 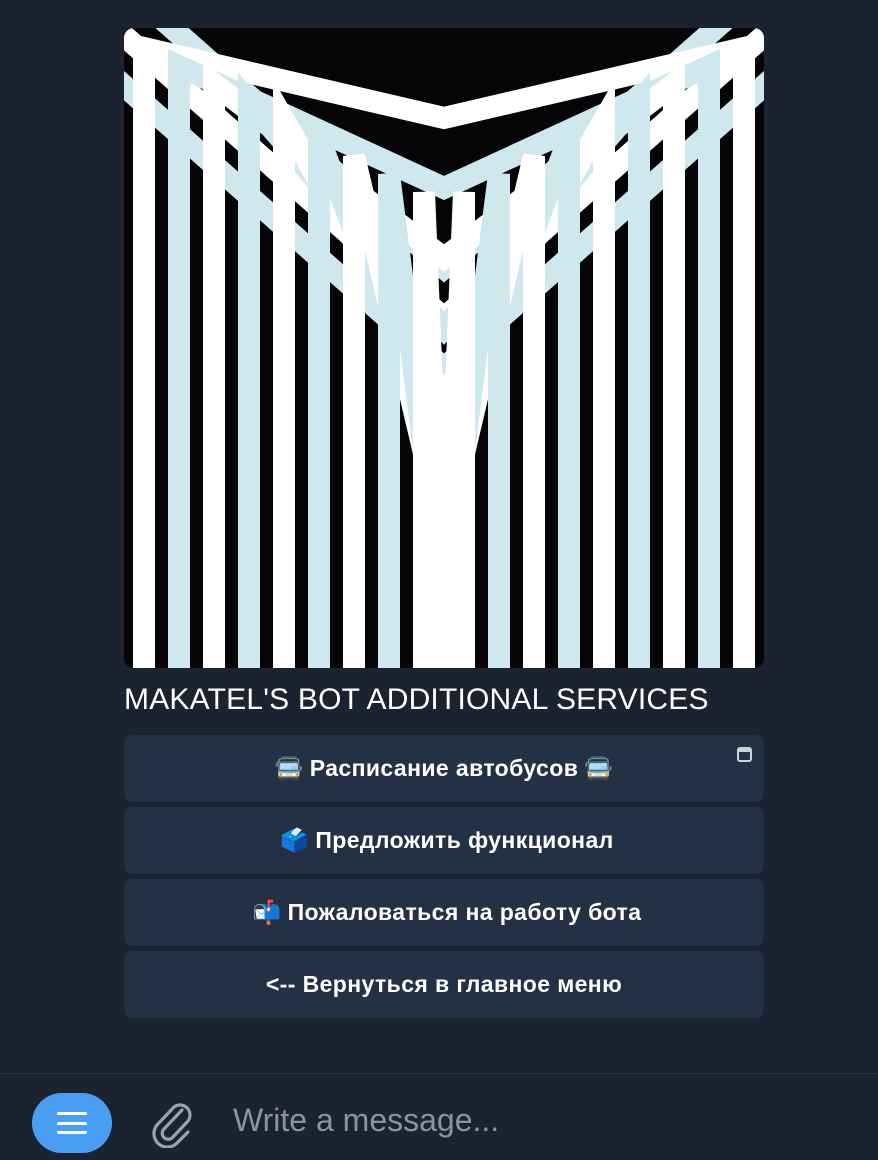 I want to click on back-to-main-menu-label: <-- Вернуться в главное меню, so click(x=444, y=984).